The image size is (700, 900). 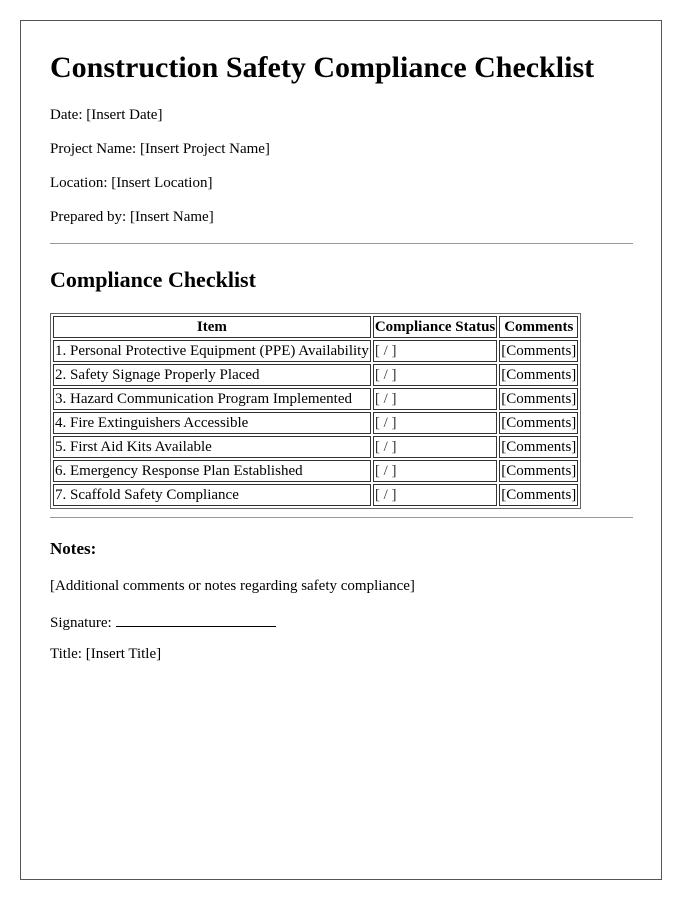 I want to click on meta-label: Location:, so click(x=79, y=183).